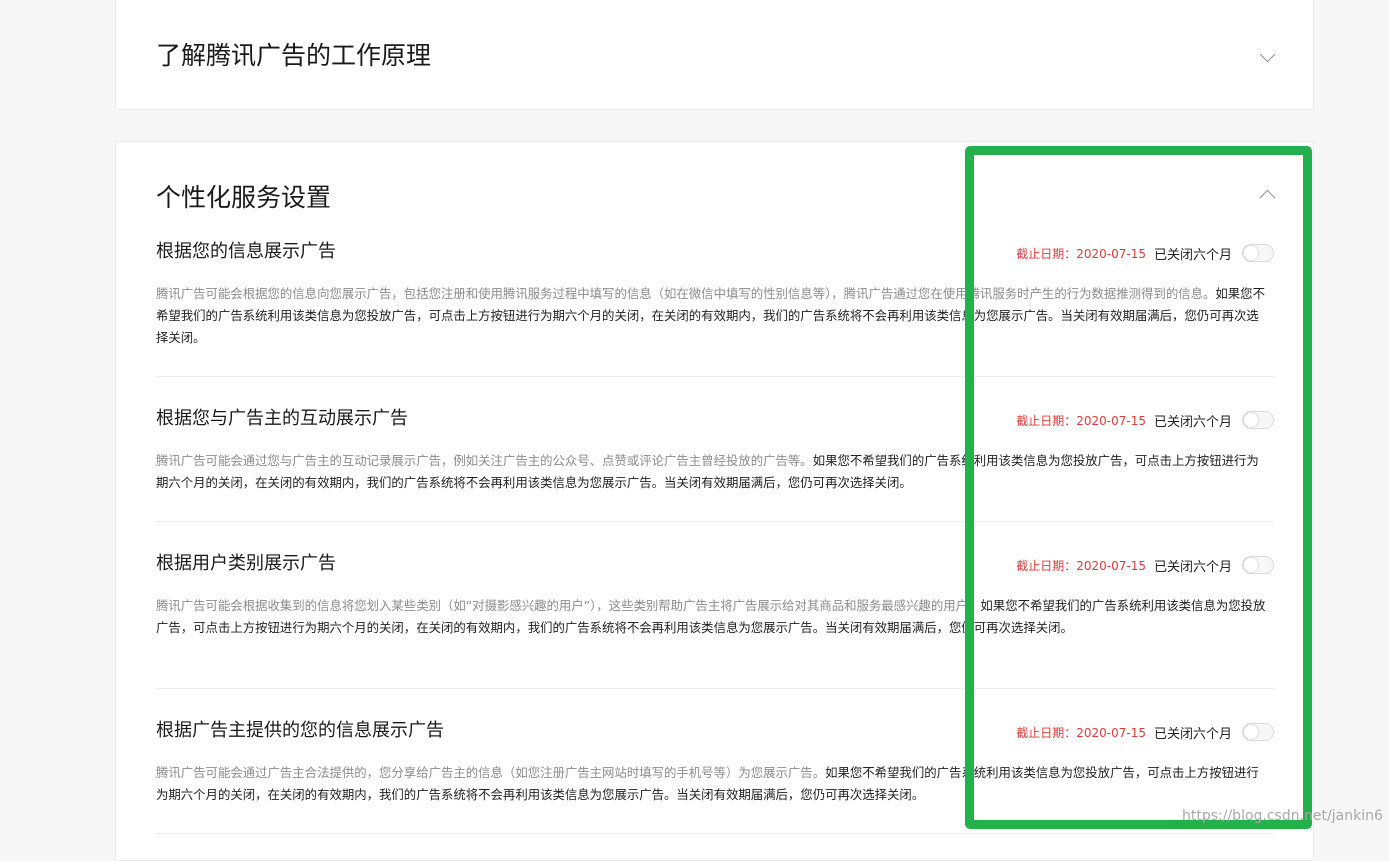  I want to click on how-it-works-title: 了解腾讯广告的工作原理, so click(293, 55).